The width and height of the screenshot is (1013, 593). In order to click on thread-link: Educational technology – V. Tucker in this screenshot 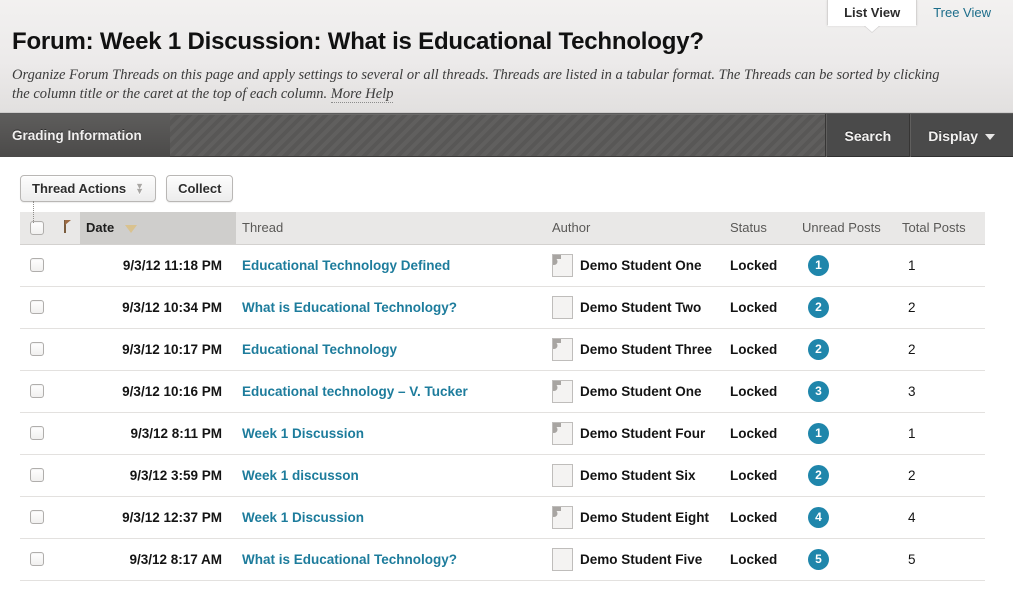, I will do `click(355, 391)`.